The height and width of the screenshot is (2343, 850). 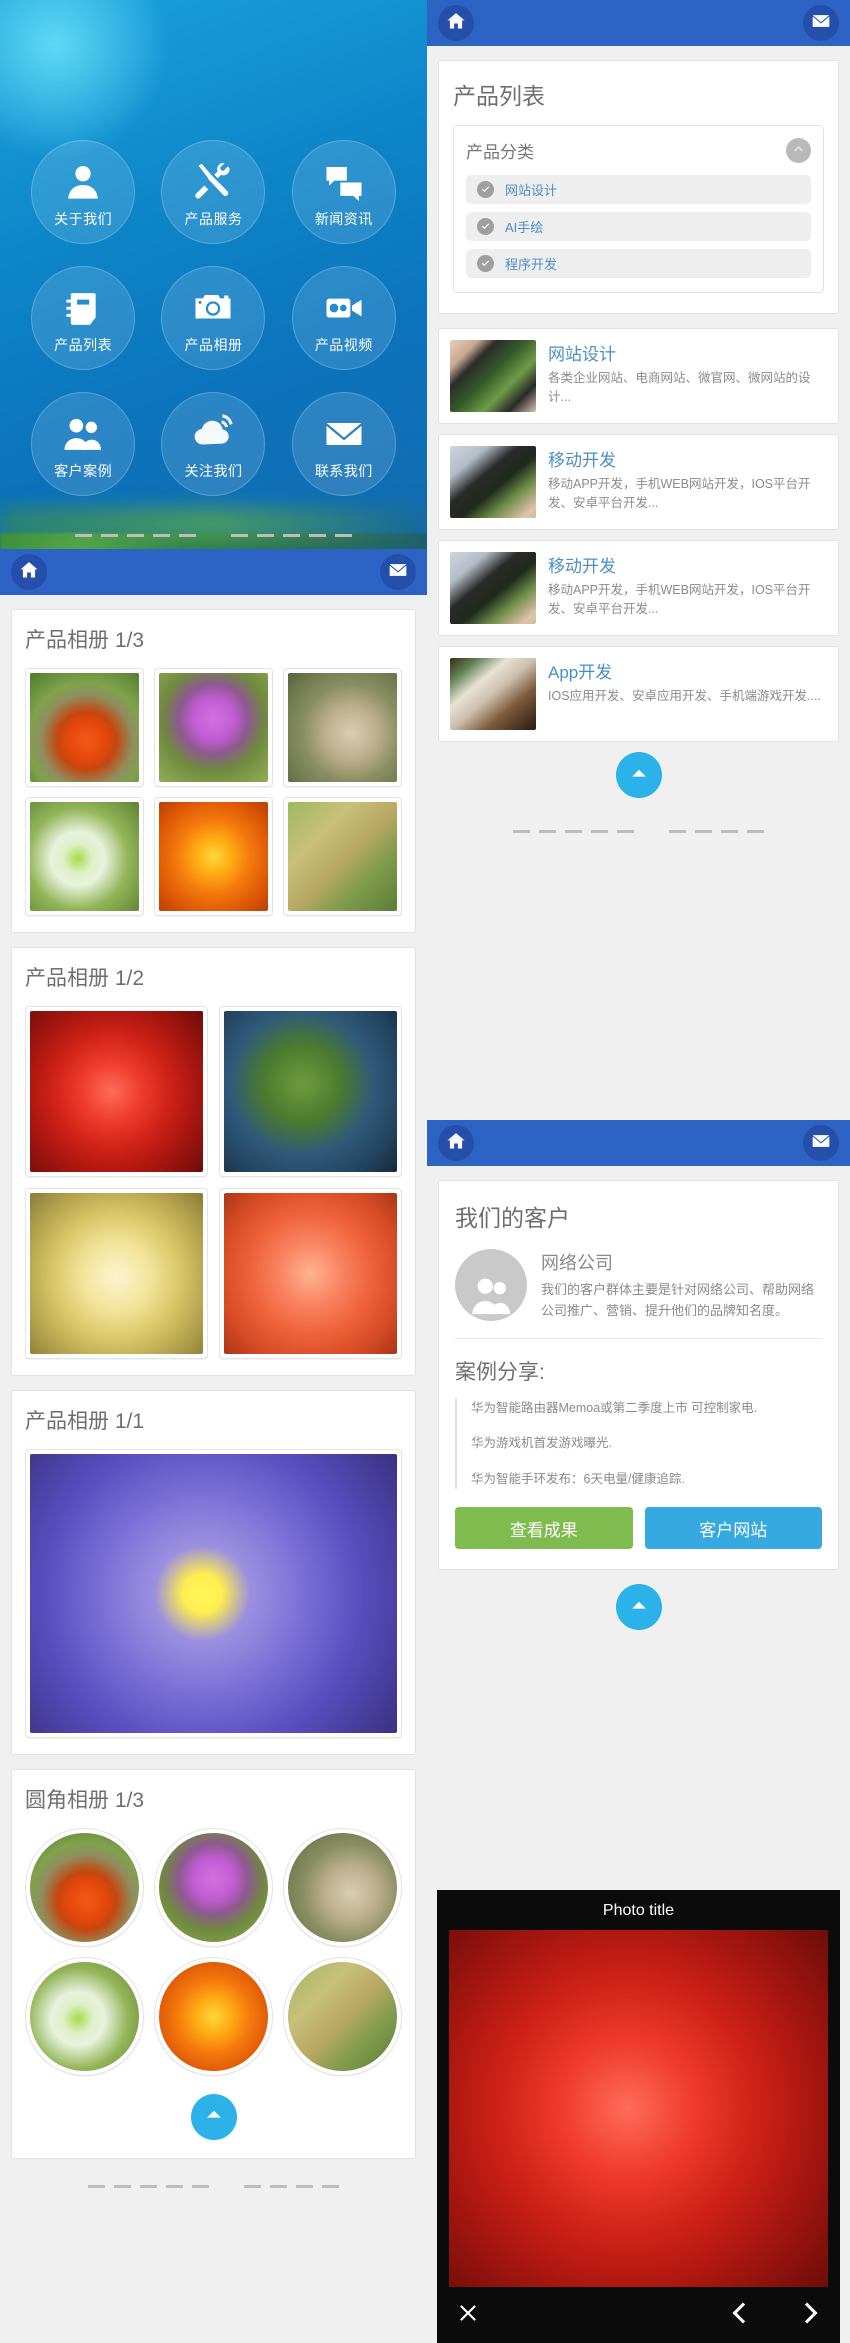 I want to click on customer-name: 网络公司, so click(x=577, y=1263).